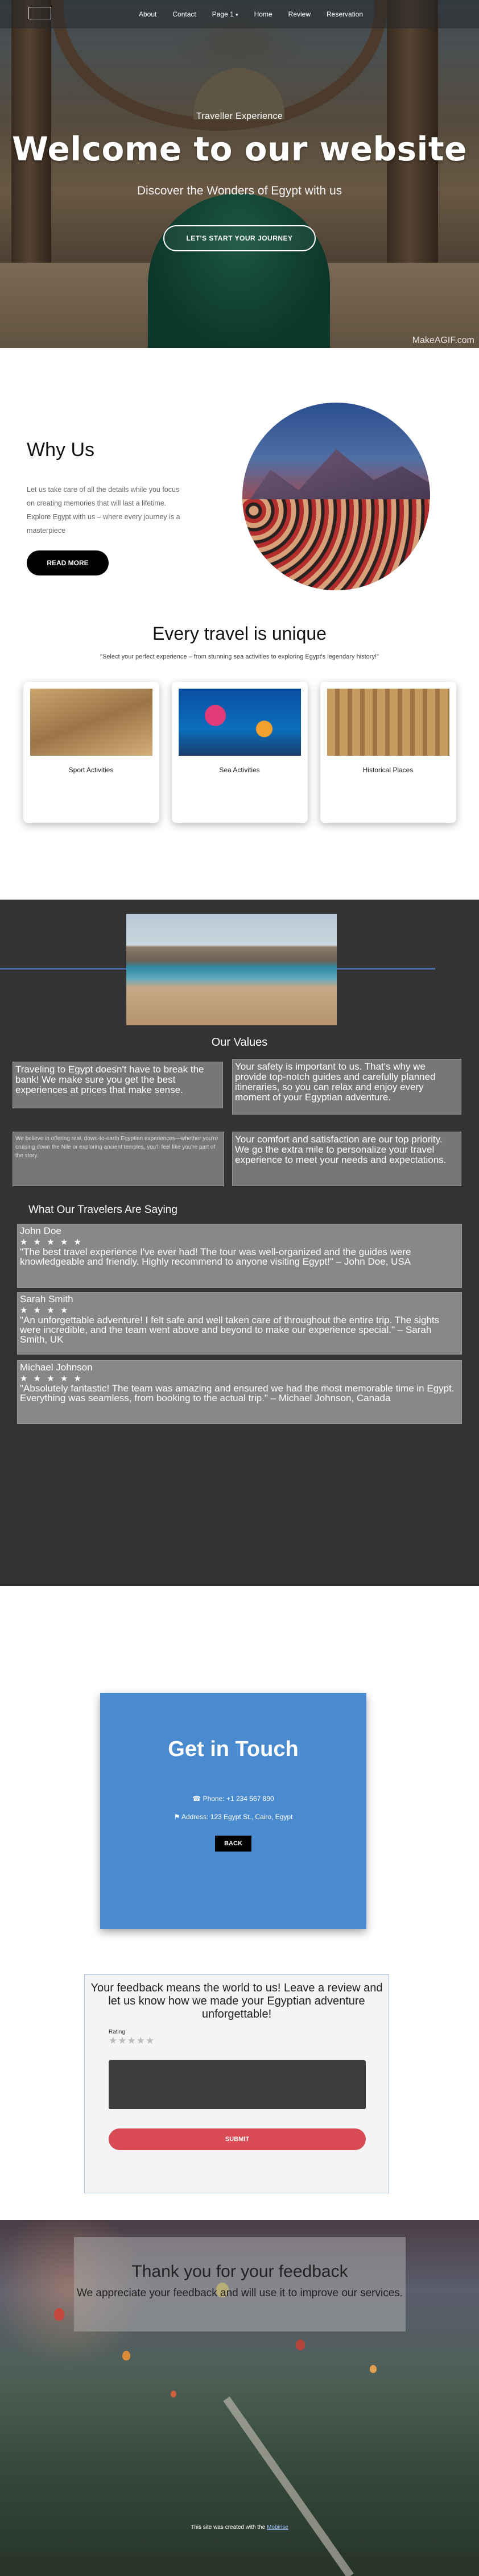  Describe the element at coordinates (68, 562) in the screenshot. I see `read-more-button: READ MORE` at that location.